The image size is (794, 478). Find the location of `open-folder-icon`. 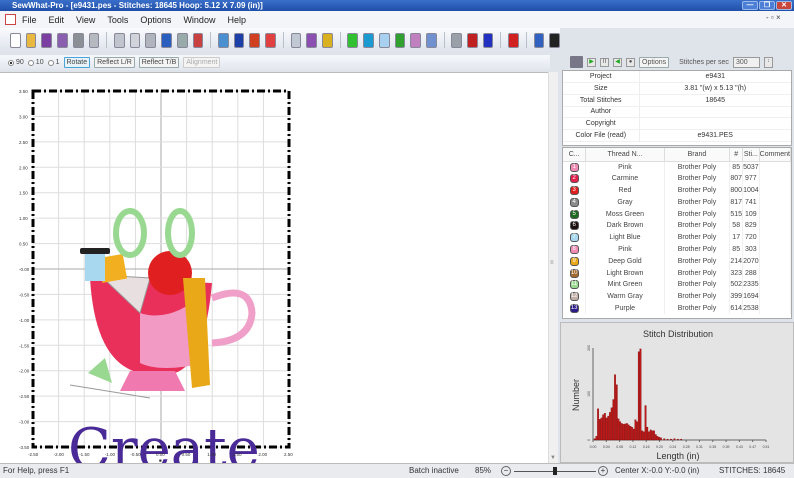

open-folder-icon is located at coordinates (31, 40).